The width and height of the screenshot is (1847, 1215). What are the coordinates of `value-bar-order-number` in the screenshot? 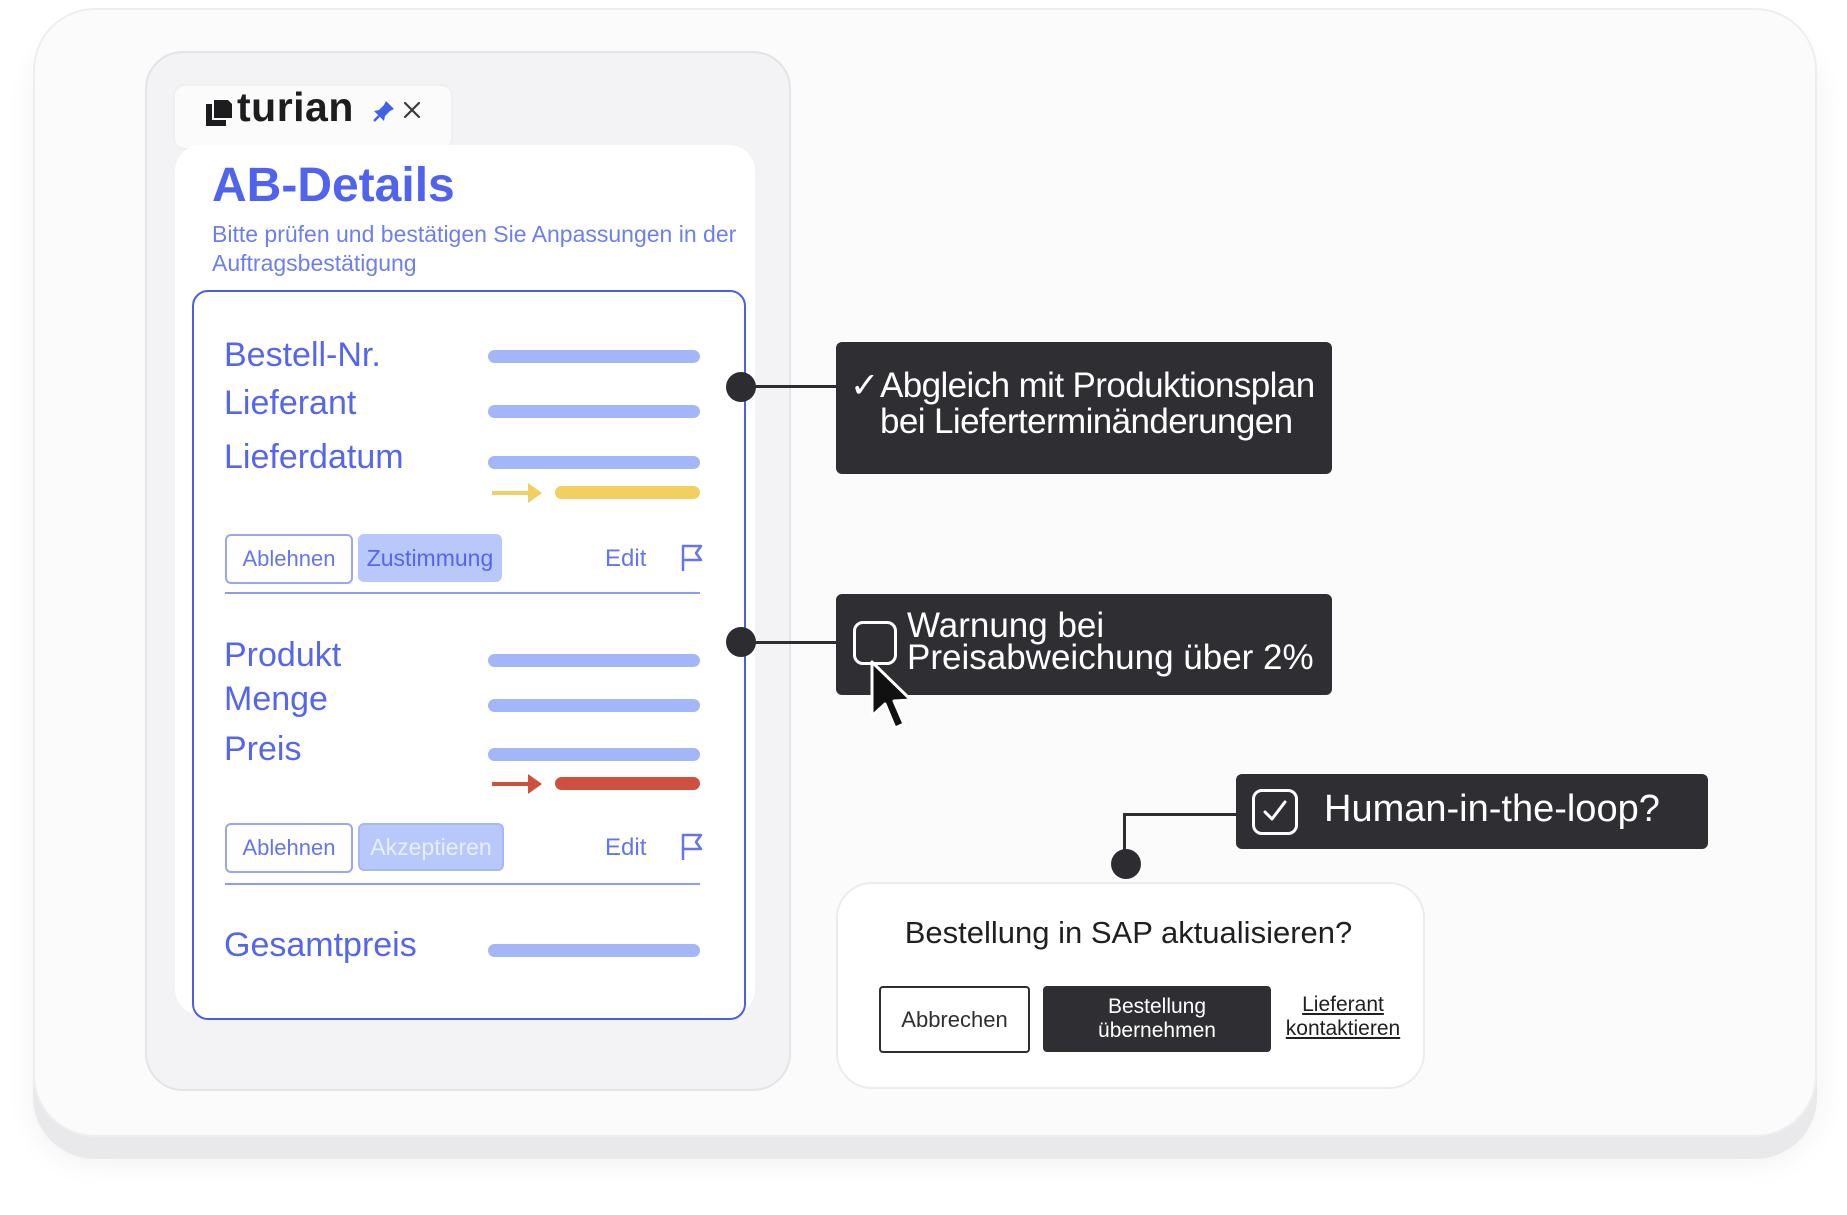 It's located at (594, 356).